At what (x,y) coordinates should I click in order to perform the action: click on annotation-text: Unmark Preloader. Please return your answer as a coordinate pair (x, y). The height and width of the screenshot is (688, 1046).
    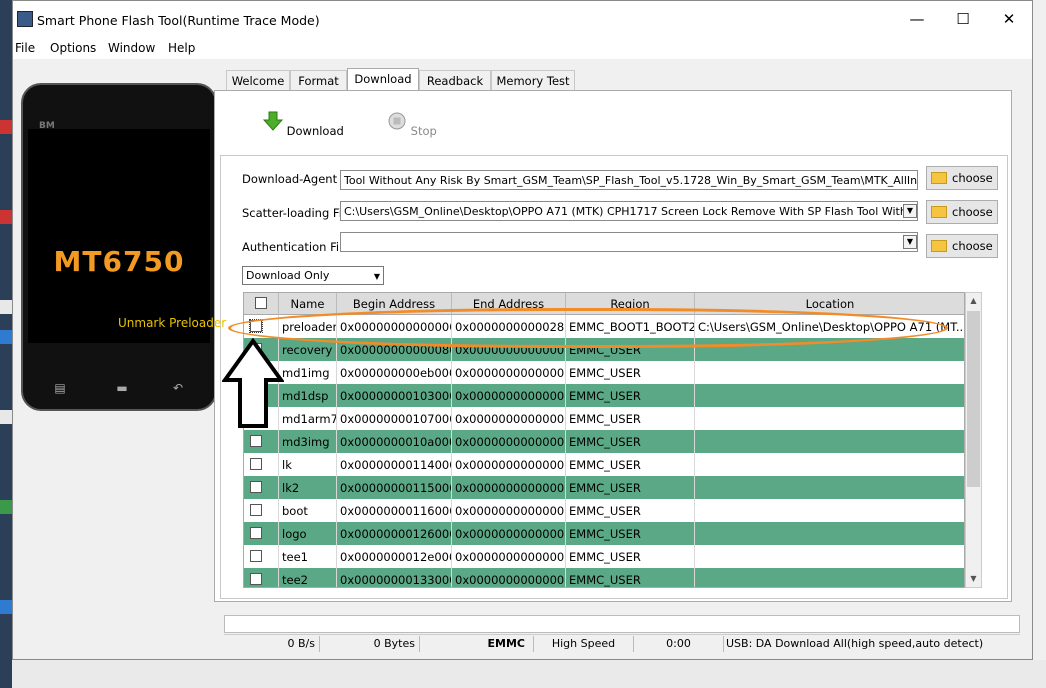
    Looking at the image, I should click on (172, 323).